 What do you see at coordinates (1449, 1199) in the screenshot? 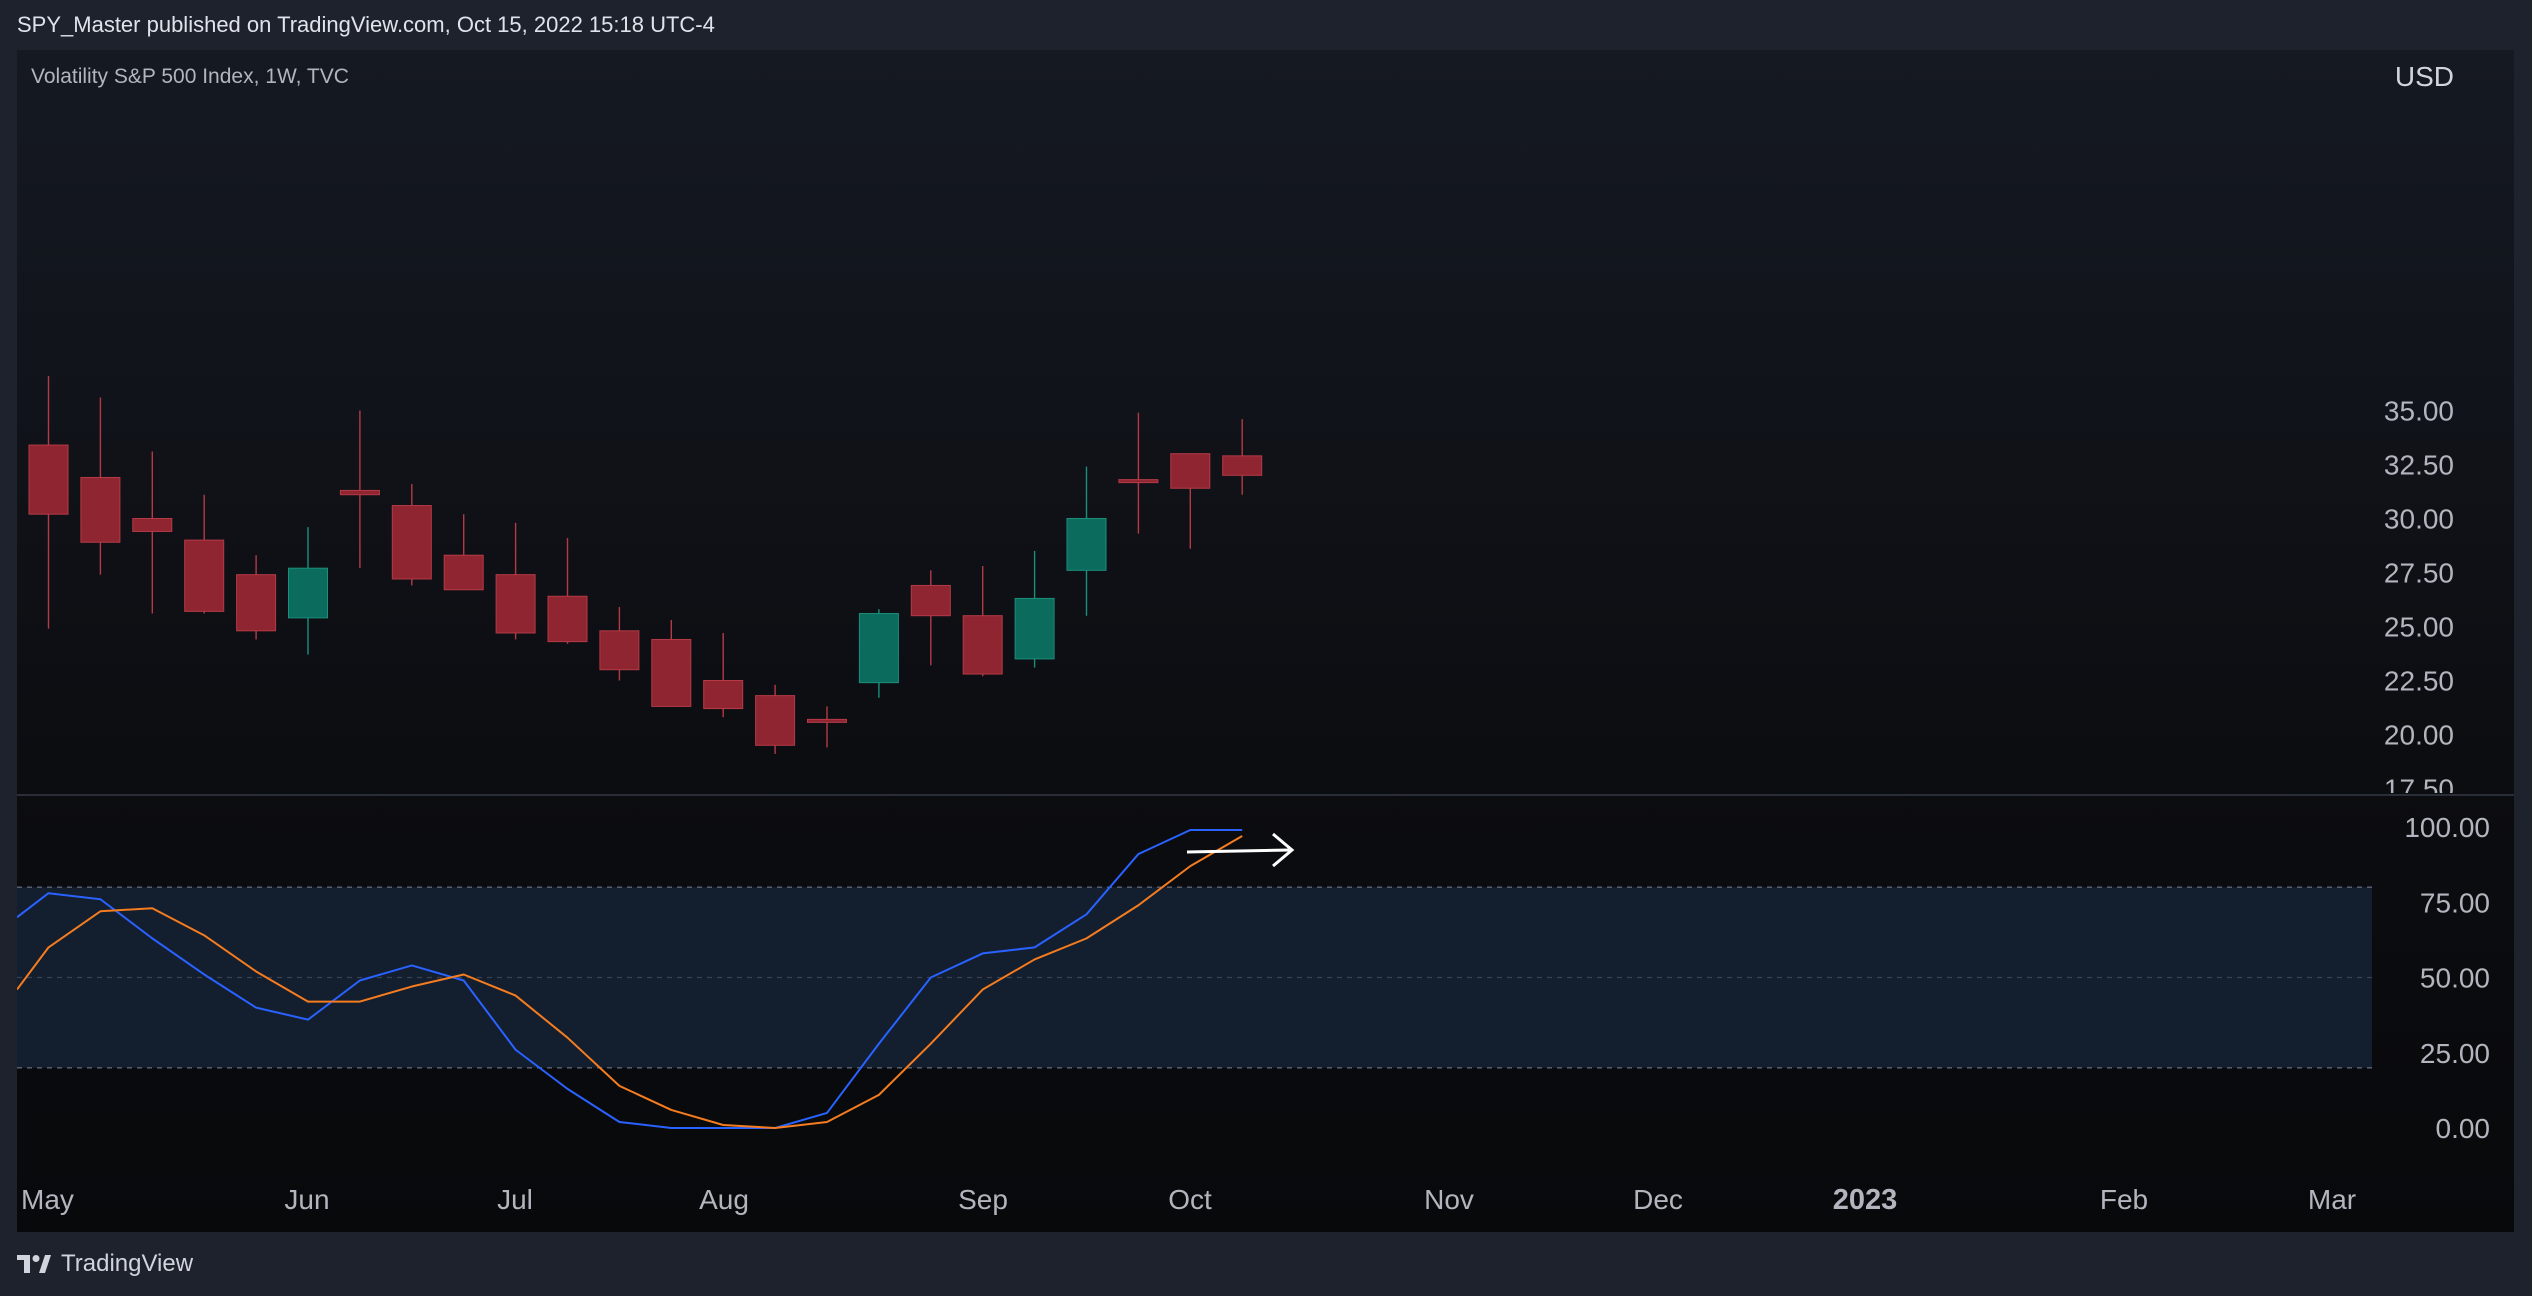
I see `time-axis-label: Nov` at bounding box center [1449, 1199].